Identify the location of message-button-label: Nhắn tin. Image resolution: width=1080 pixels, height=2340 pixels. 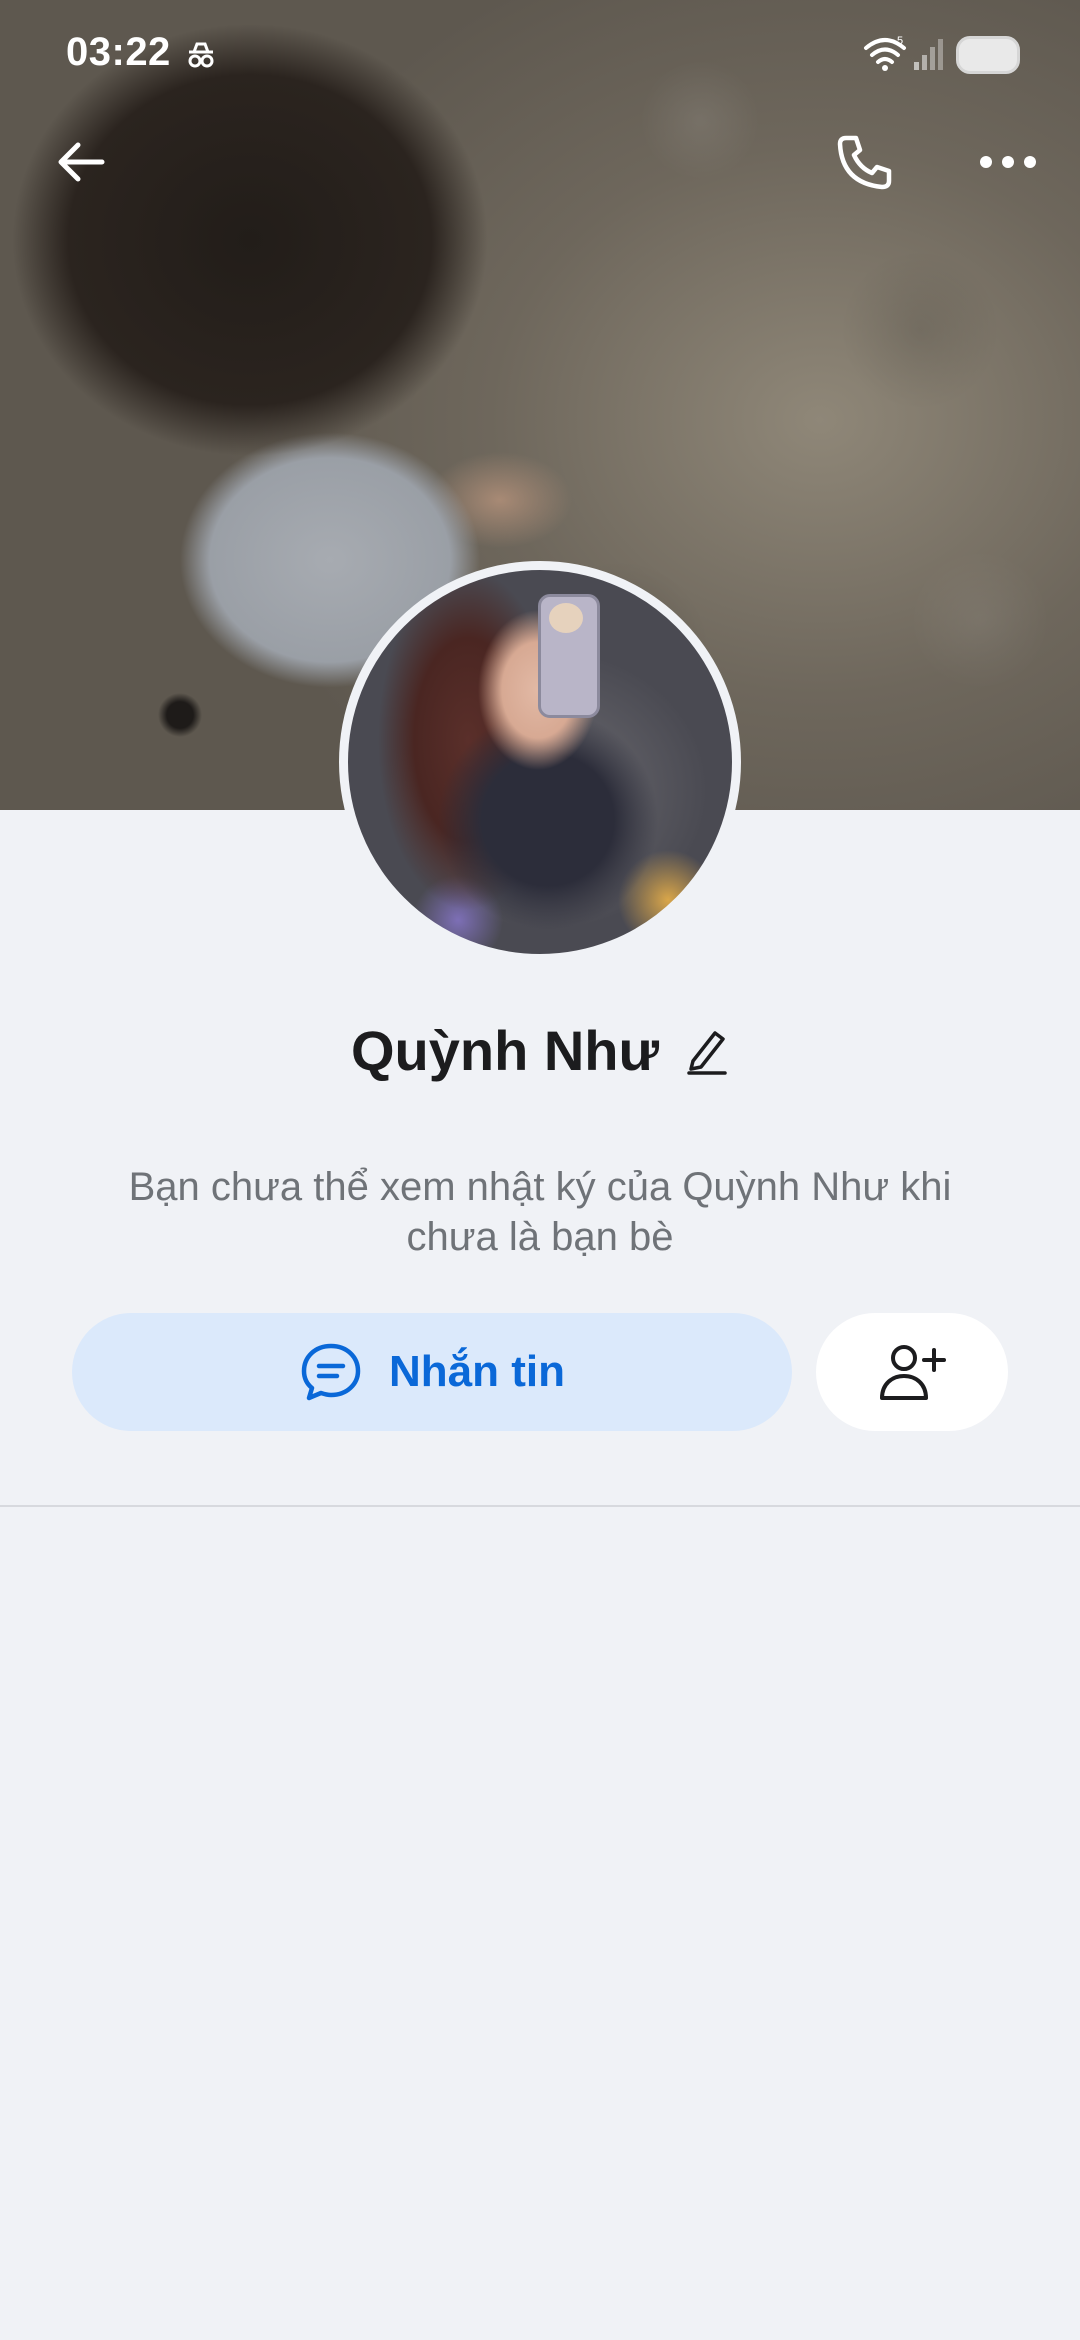
(477, 1371).